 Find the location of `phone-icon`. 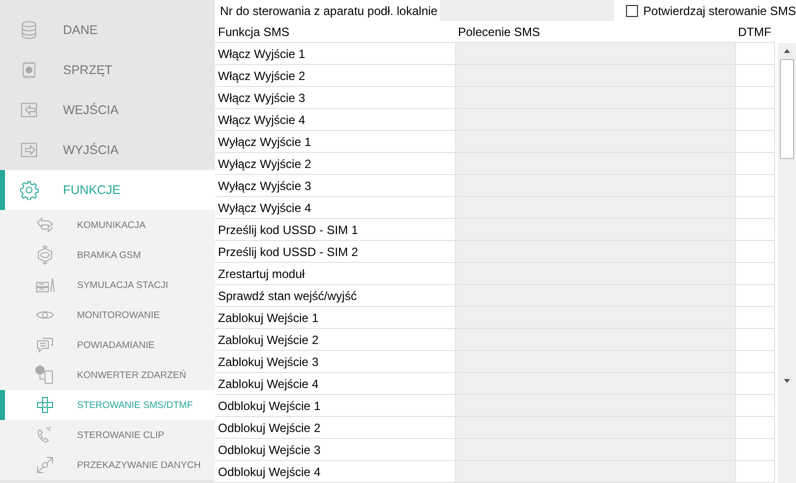

phone-icon is located at coordinates (45, 375).